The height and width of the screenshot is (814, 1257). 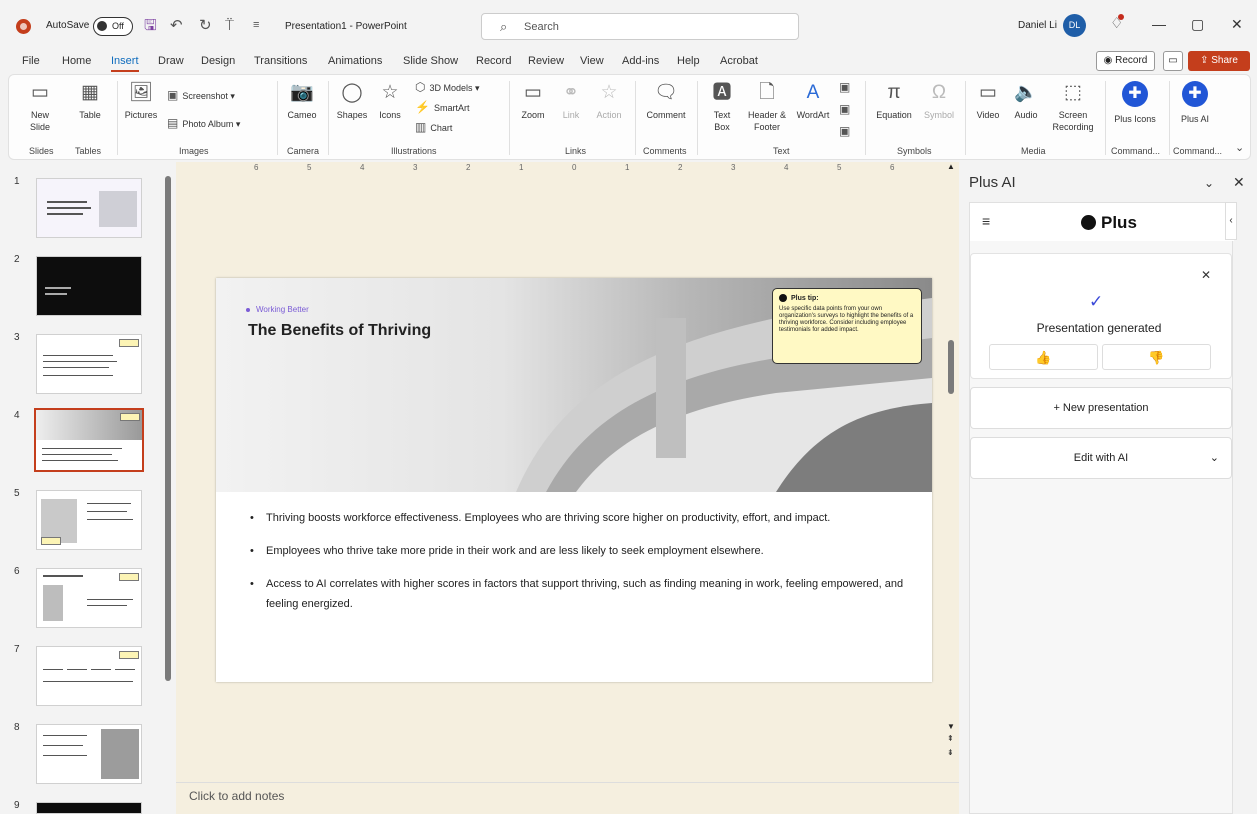 I want to click on tip-note, so click(x=129, y=343).